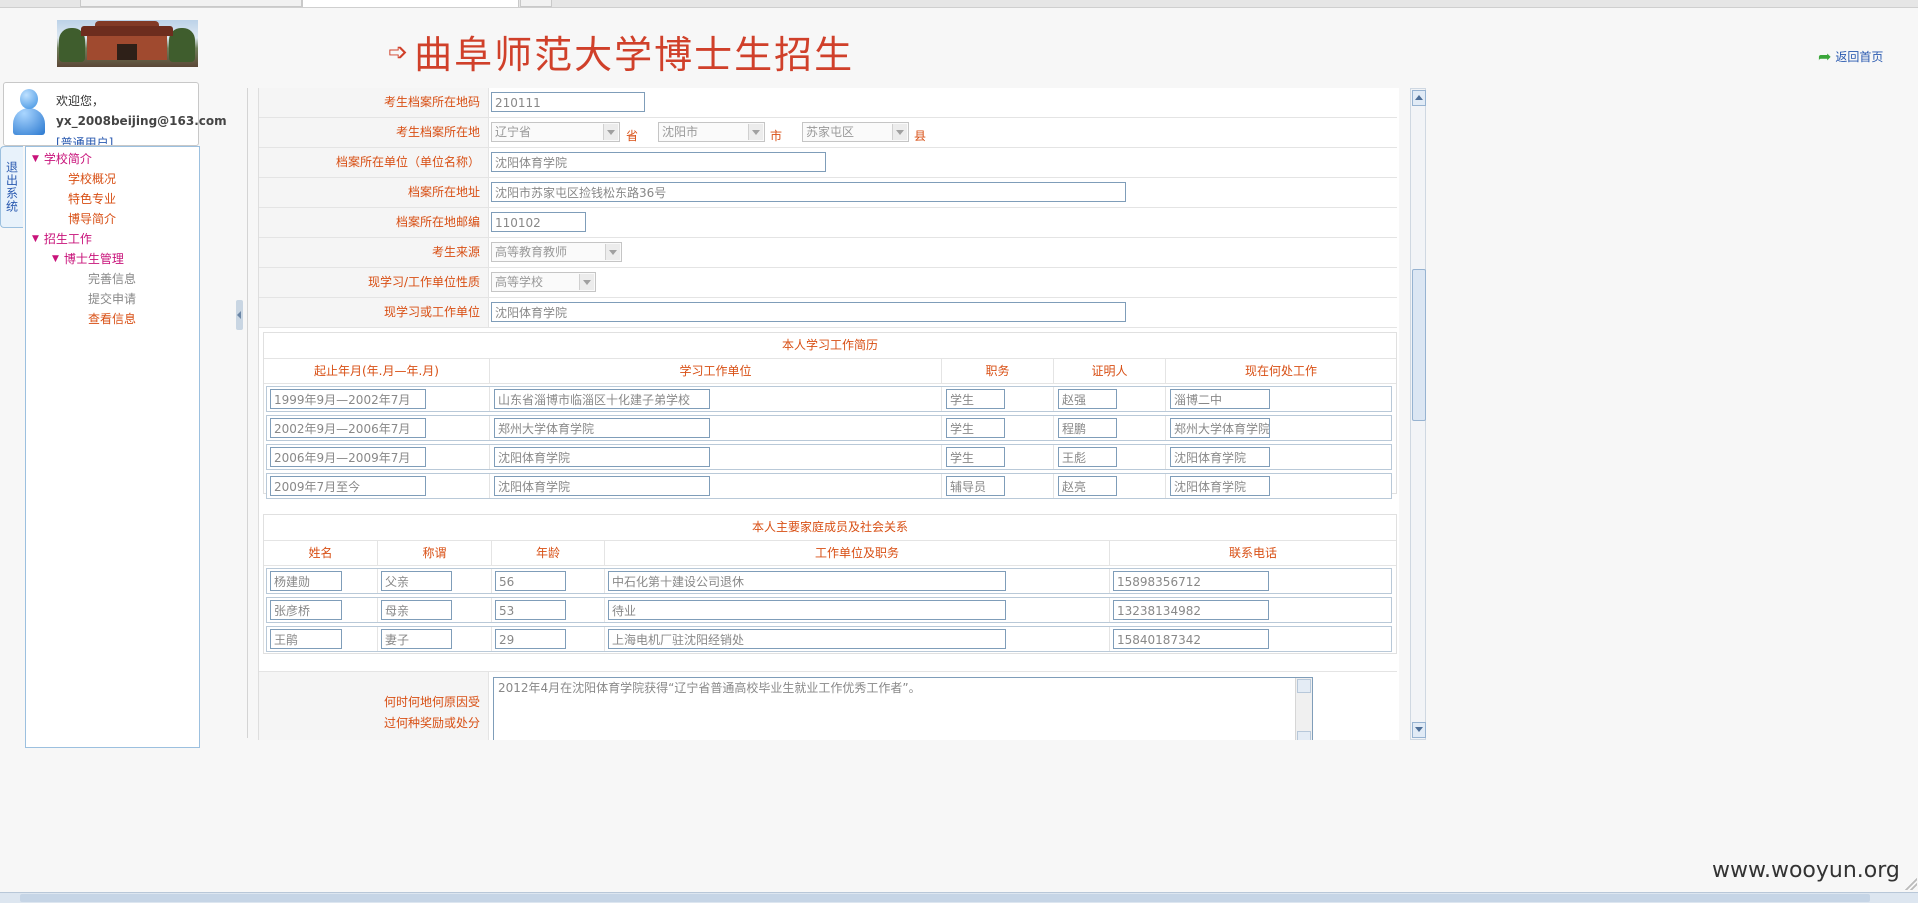 Image resolution: width=1918 pixels, height=903 pixels. Describe the element at coordinates (555, 132) in the screenshot. I see `province-select: 辽宁省` at that location.